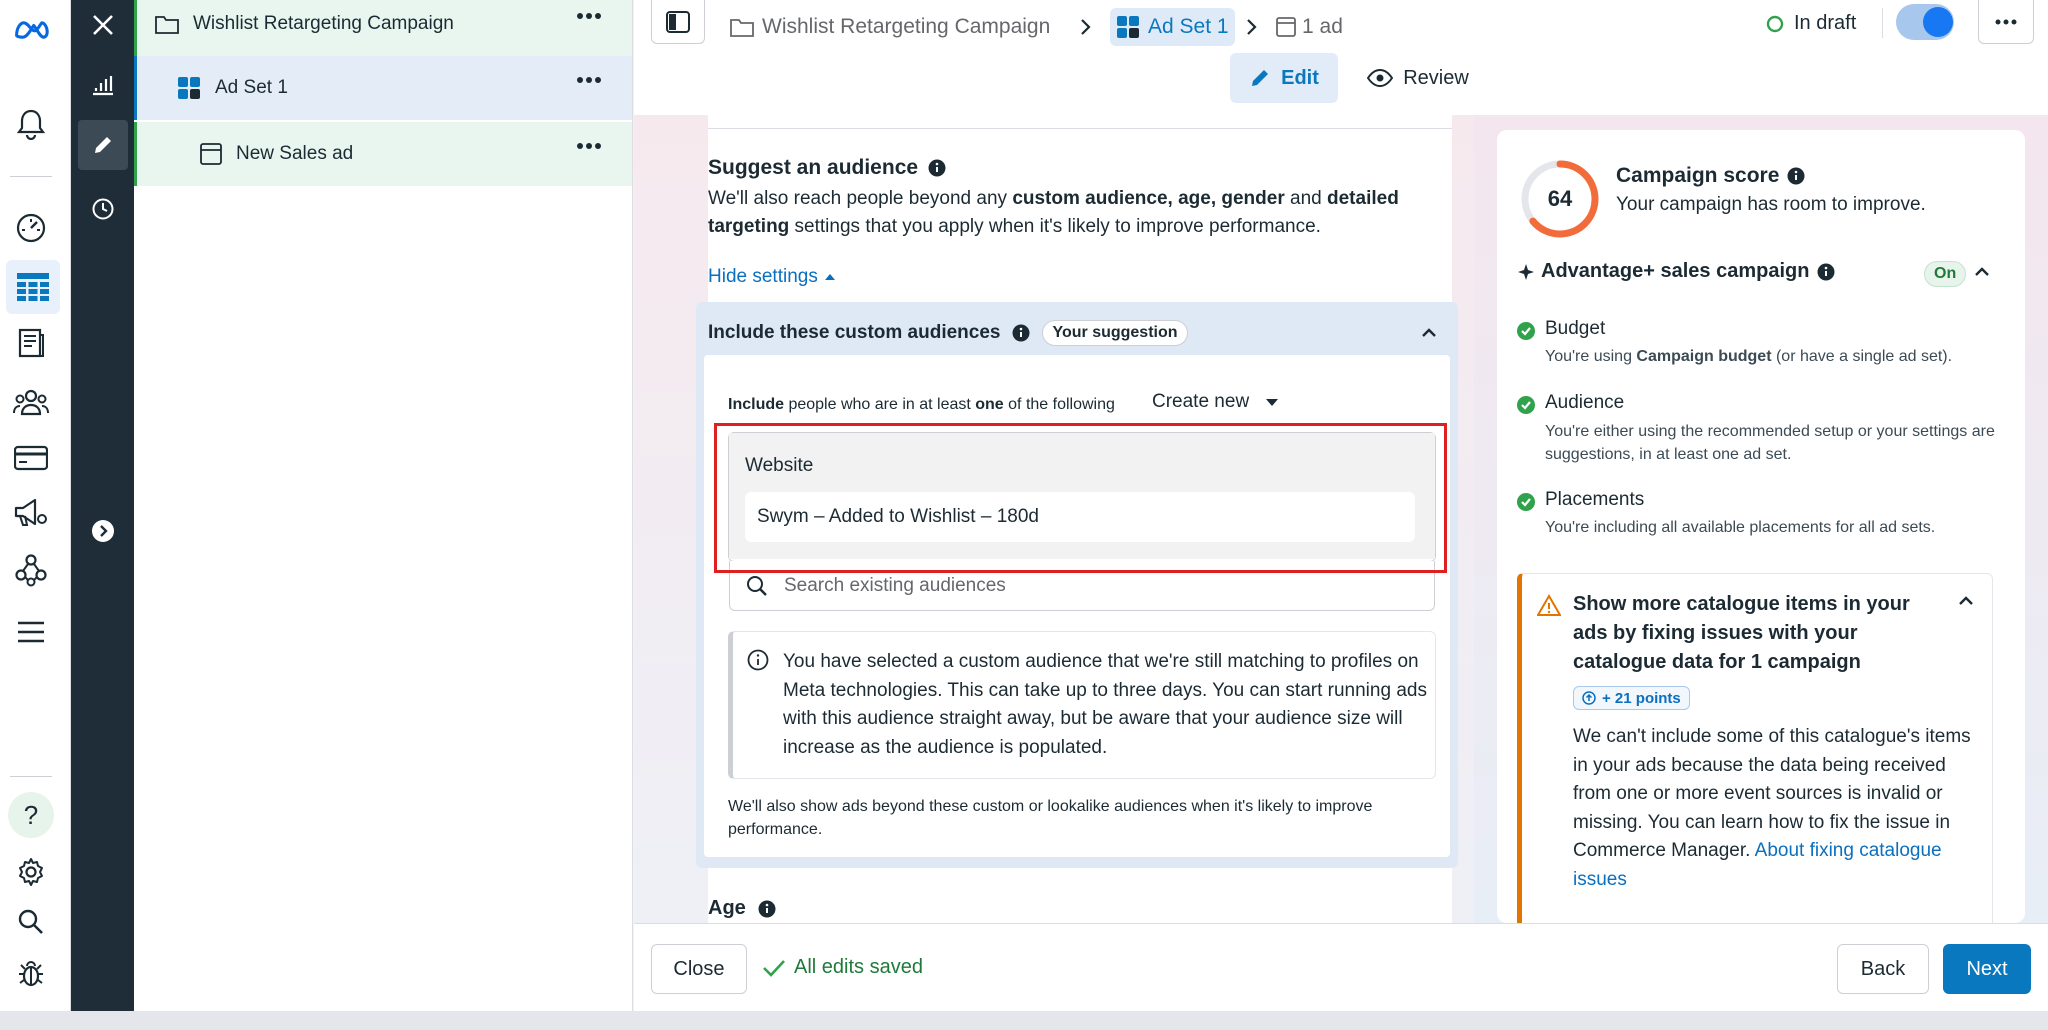  Describe the element at coordinates (1945, 274) in the screenshot. I see `advantage-status-badge: On` at that location.